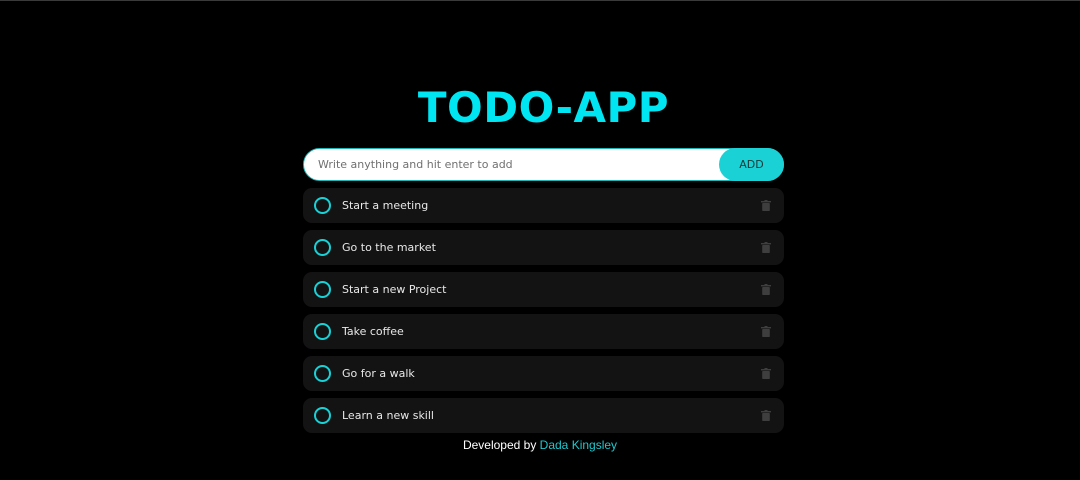 The image size is (1080, 480). What do you see at coordinates (543, 247) in the screenshot?
I see `todo-item: Go to the market` at bounding box center [543, 247].